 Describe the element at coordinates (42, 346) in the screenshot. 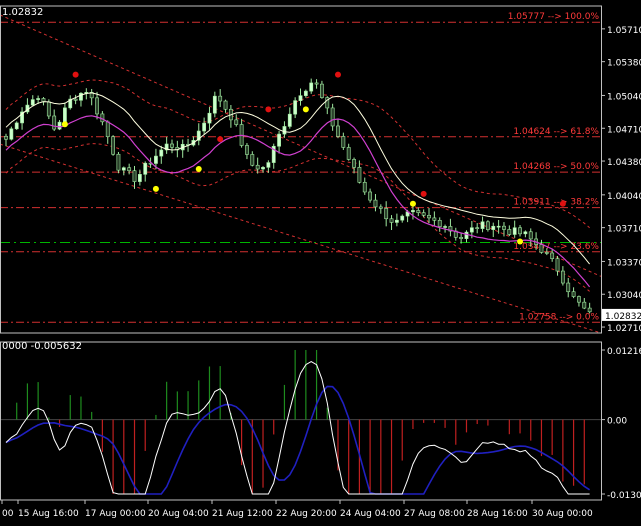

I see `oscillator-header-label: 0000 -0.005632` at that location.